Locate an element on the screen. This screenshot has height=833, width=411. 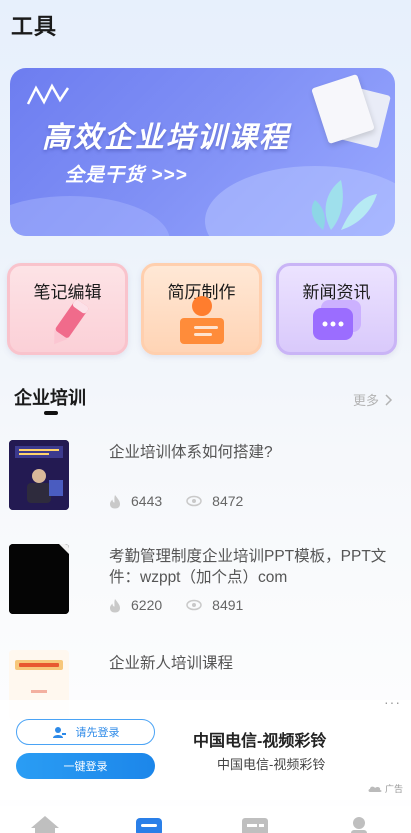
nav-news is located at coordinates (255, 823).